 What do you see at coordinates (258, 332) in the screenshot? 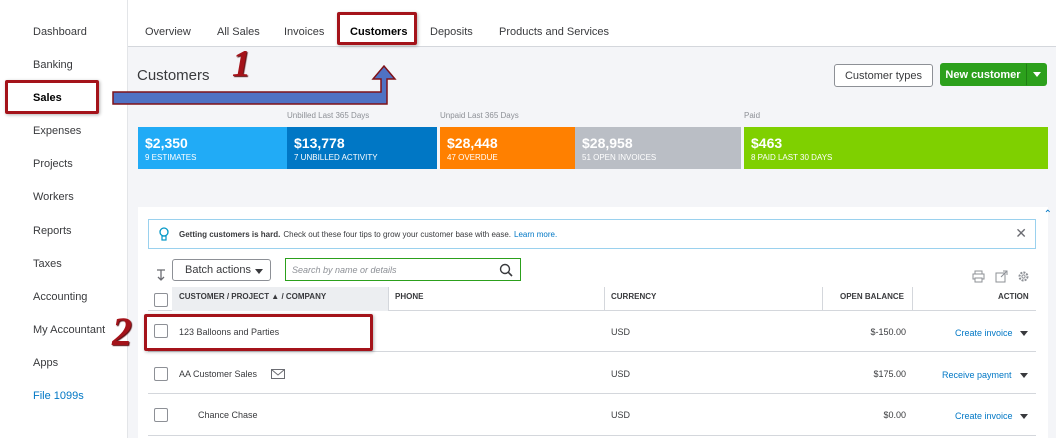
I see `customer-row-highlight-box` at bounding box center [258, 332].